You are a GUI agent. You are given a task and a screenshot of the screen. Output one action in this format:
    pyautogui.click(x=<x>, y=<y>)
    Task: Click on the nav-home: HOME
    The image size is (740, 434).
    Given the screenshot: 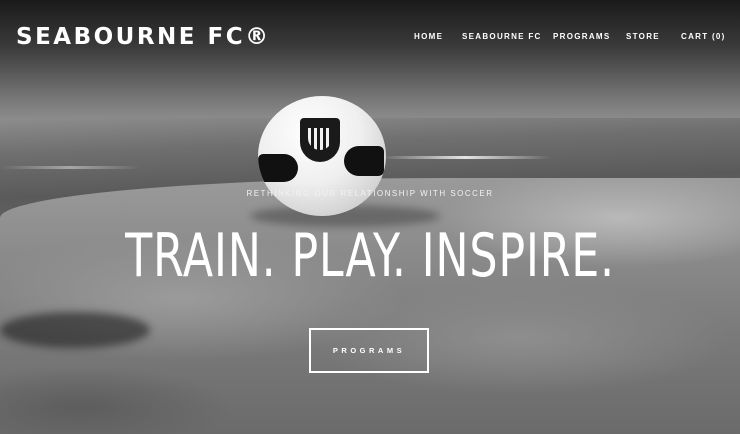 What is the action you would take?
    pyautogui.click(x=428, y=36)
    